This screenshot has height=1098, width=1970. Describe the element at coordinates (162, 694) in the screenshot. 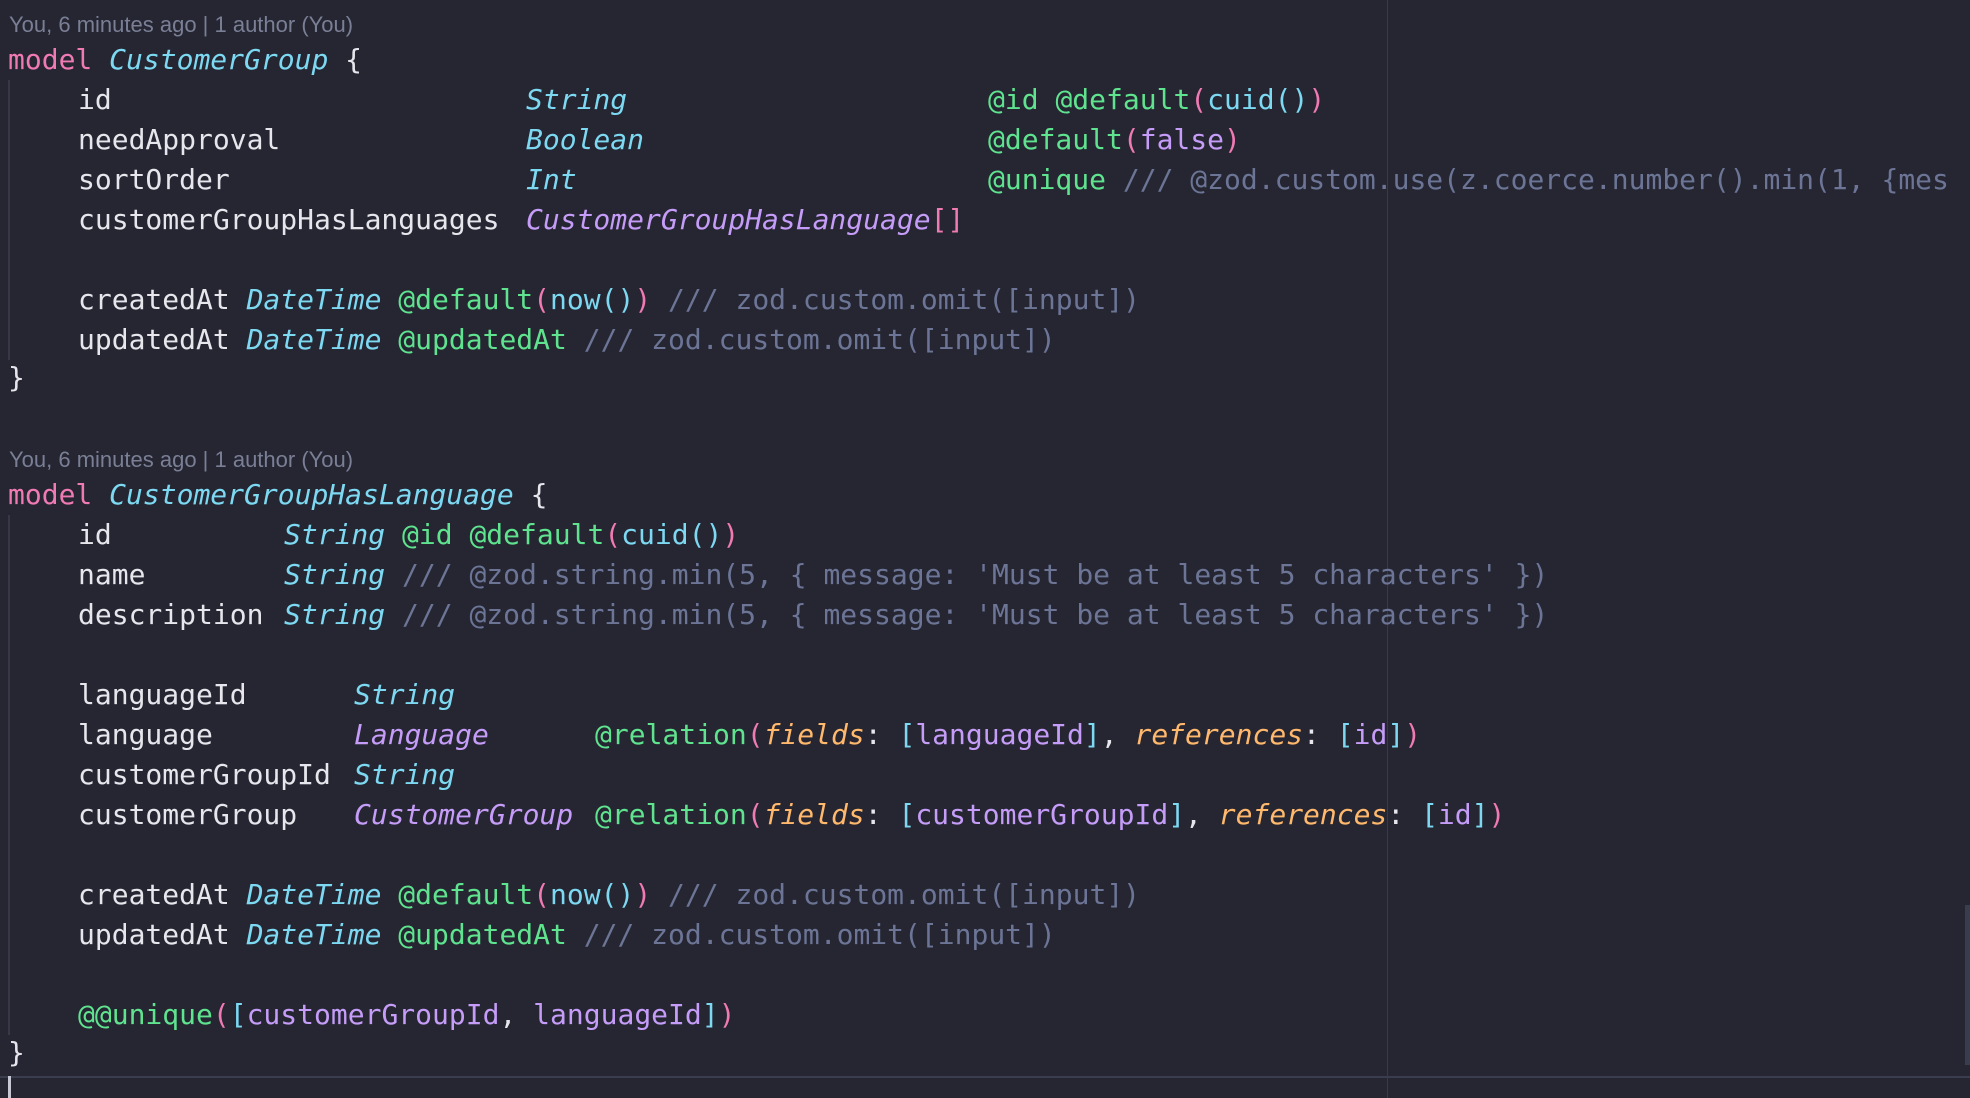

I see `field-name: languageId` at that location.